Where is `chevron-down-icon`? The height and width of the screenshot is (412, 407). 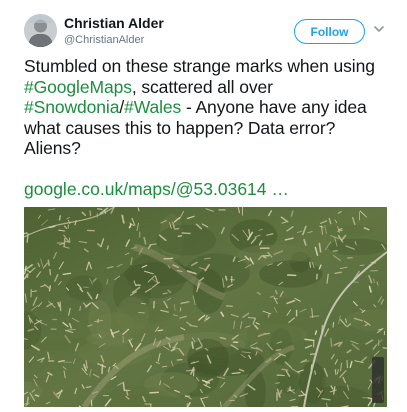 chevron-down-icon is located at coordinates (379, 29).